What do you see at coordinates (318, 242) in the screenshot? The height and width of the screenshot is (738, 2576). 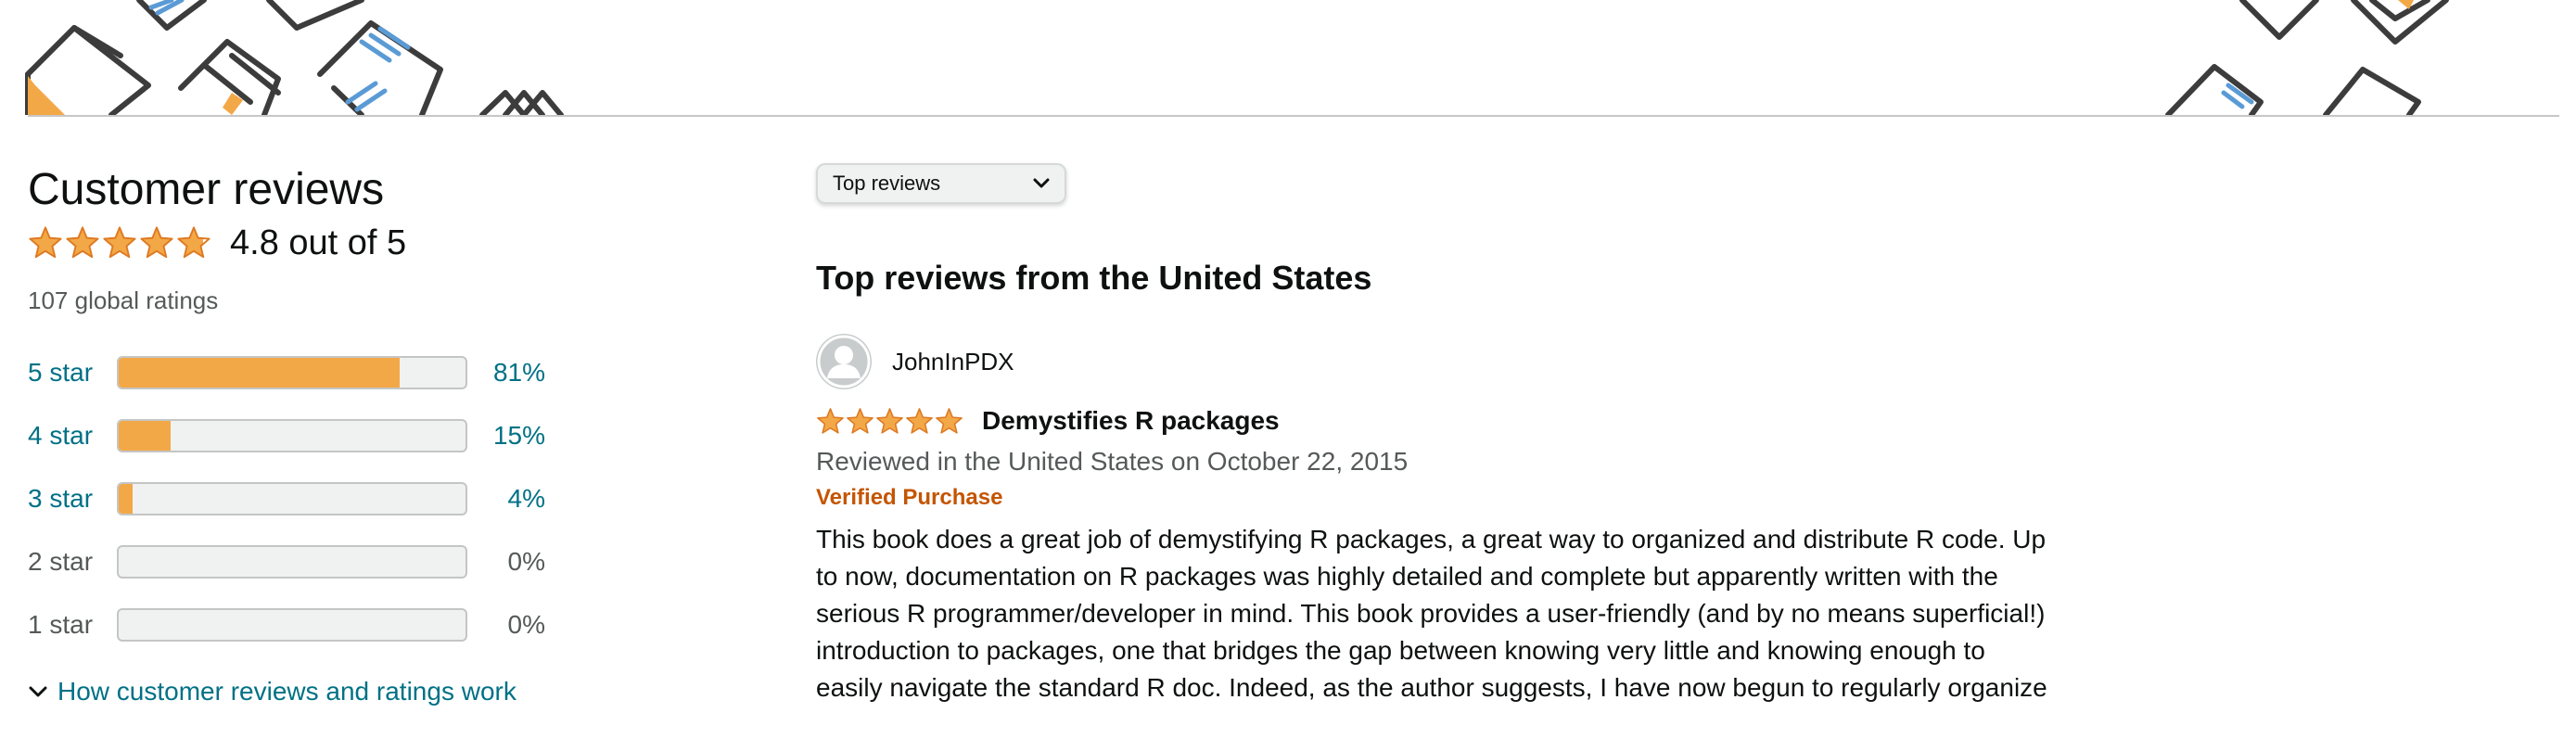 I see `average-rating-text: 4.8 out of 5` at bounding box center [318, 242].